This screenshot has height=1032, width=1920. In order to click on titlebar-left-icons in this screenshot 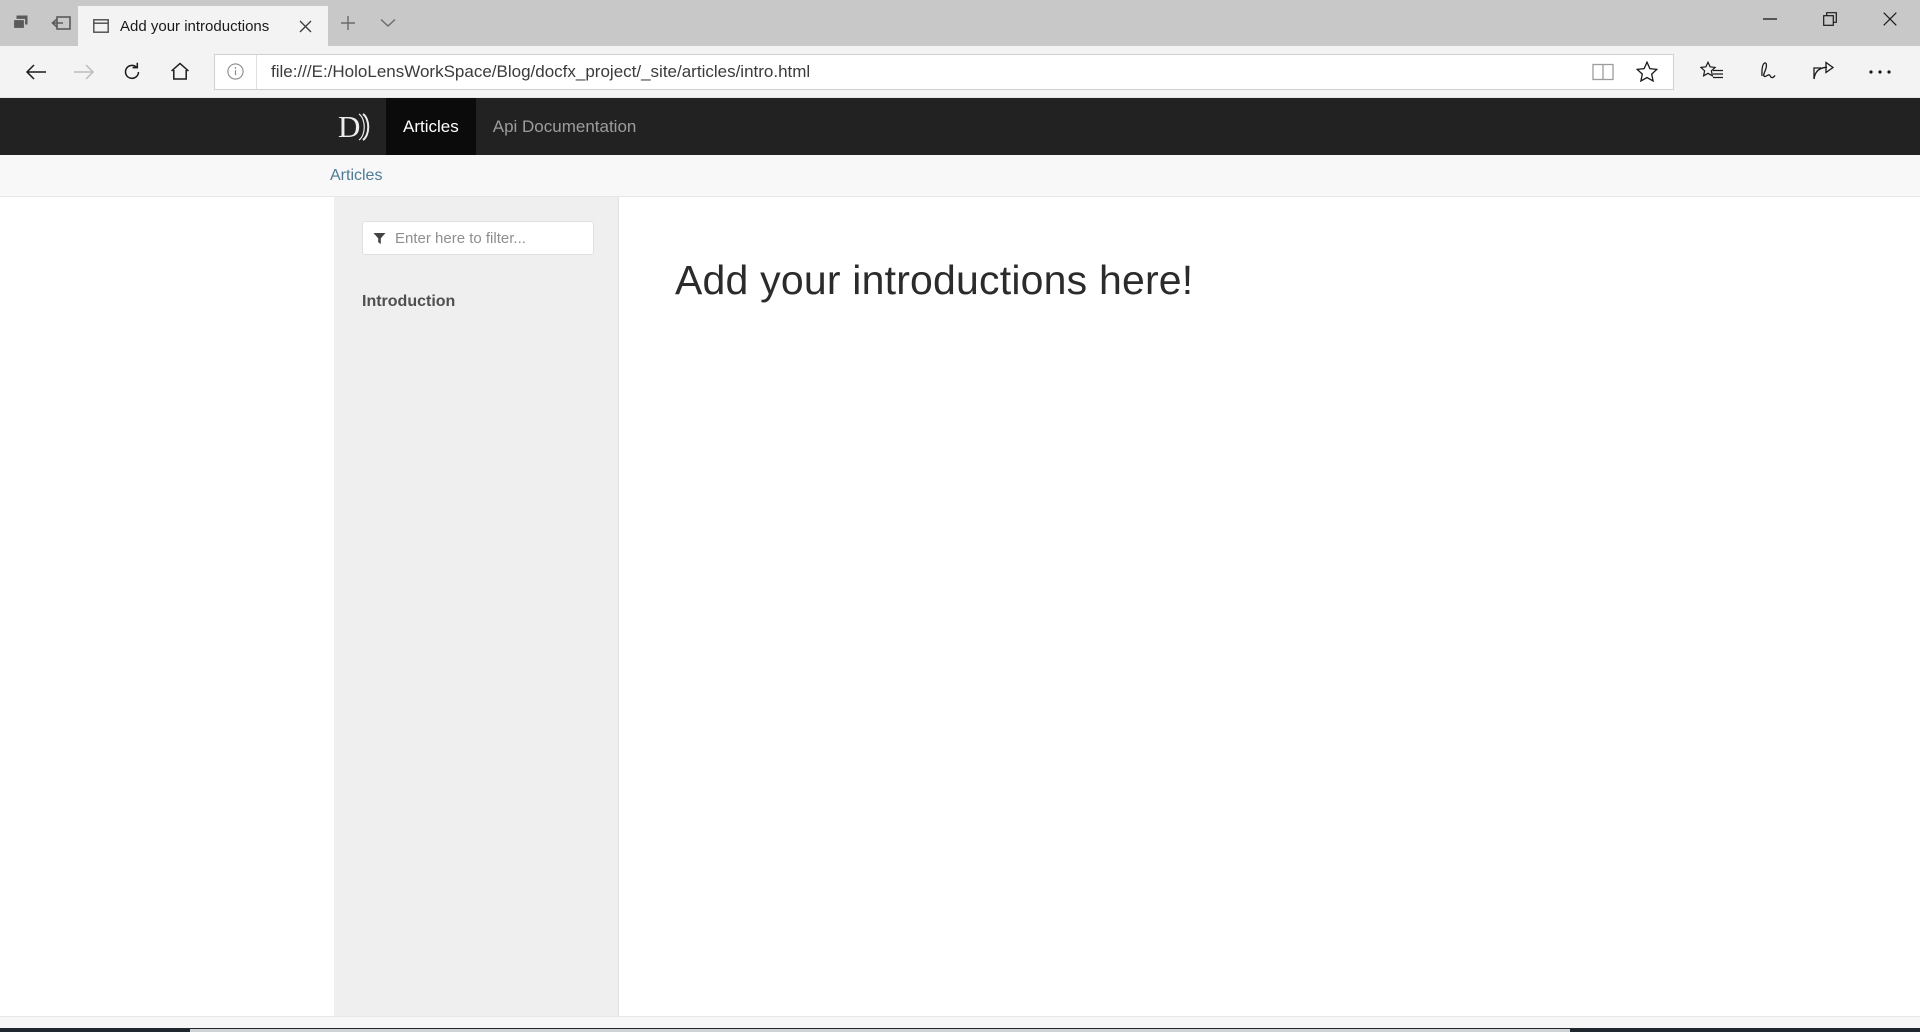, I will do `click(39, 23)`.